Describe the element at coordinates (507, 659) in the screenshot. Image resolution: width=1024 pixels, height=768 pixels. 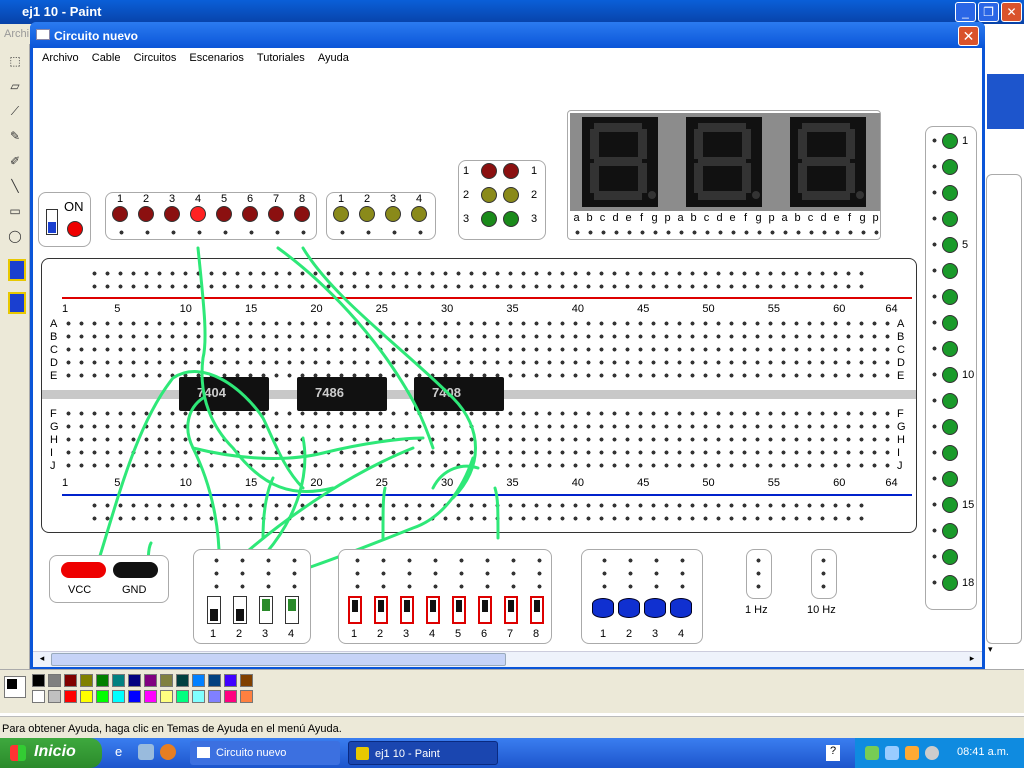
I see `horizontal-scrollbar: ◂ ▸` at that location.